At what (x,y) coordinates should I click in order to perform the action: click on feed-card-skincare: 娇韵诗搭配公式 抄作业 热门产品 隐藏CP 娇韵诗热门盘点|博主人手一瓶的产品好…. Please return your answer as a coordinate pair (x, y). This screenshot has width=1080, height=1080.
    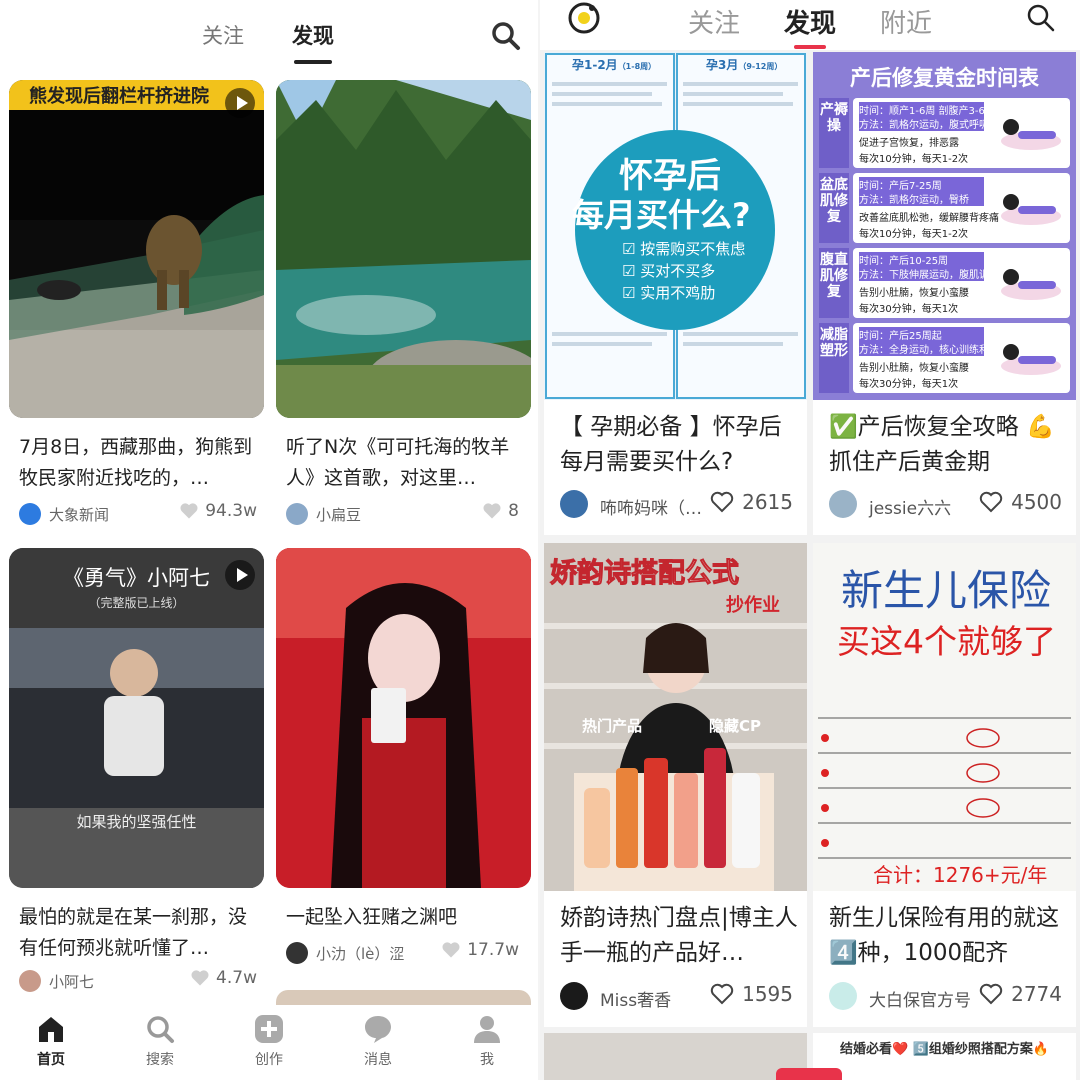
    Looking at the image, I should click on (675, 785).